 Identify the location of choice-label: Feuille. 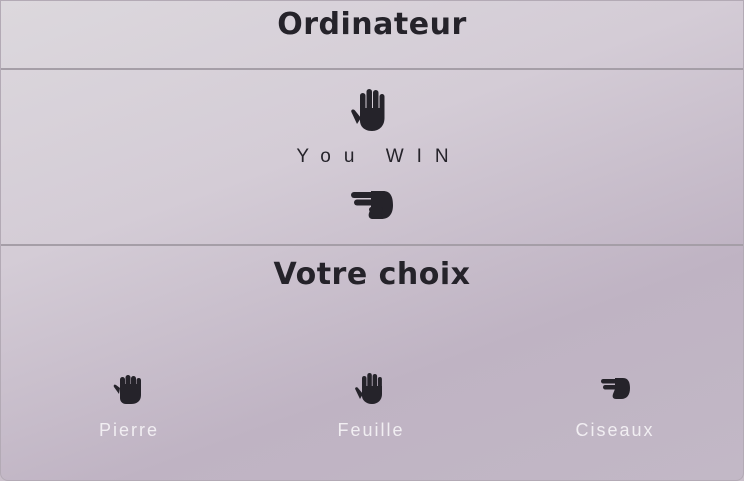
(371, 430).